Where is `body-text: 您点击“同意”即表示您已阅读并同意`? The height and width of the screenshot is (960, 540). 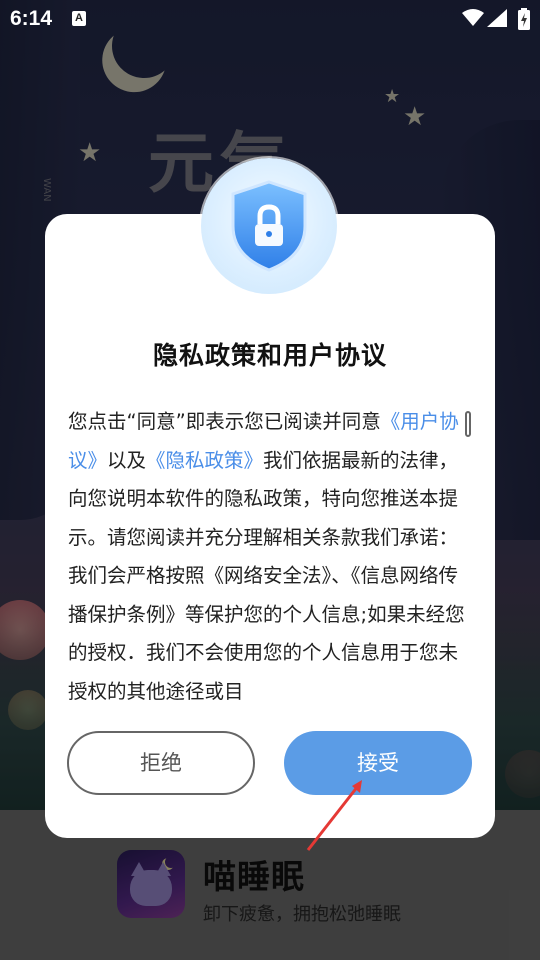
body-text: 您点击“同意”即表示您已阅读并同意 is located at coordinates (224, 421).